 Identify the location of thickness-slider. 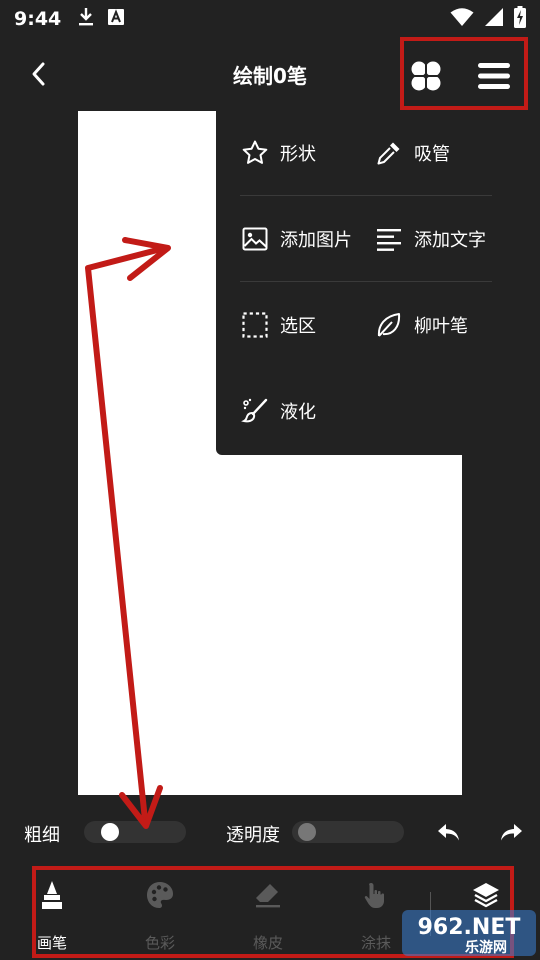
(135, 832).